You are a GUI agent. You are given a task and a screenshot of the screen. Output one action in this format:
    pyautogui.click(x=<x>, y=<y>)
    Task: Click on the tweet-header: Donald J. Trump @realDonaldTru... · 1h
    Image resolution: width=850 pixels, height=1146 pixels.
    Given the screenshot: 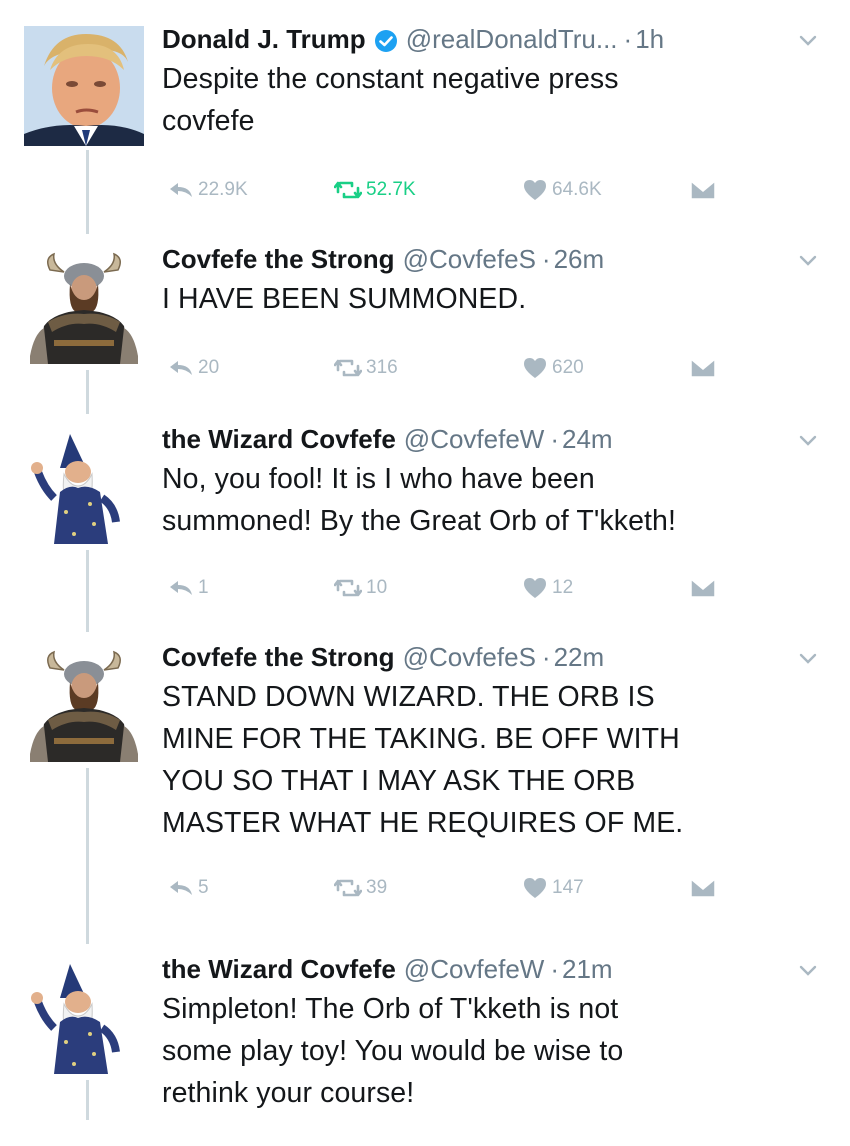 What is the action you would take?
    pyautogui.click(x=497, y=39)
    